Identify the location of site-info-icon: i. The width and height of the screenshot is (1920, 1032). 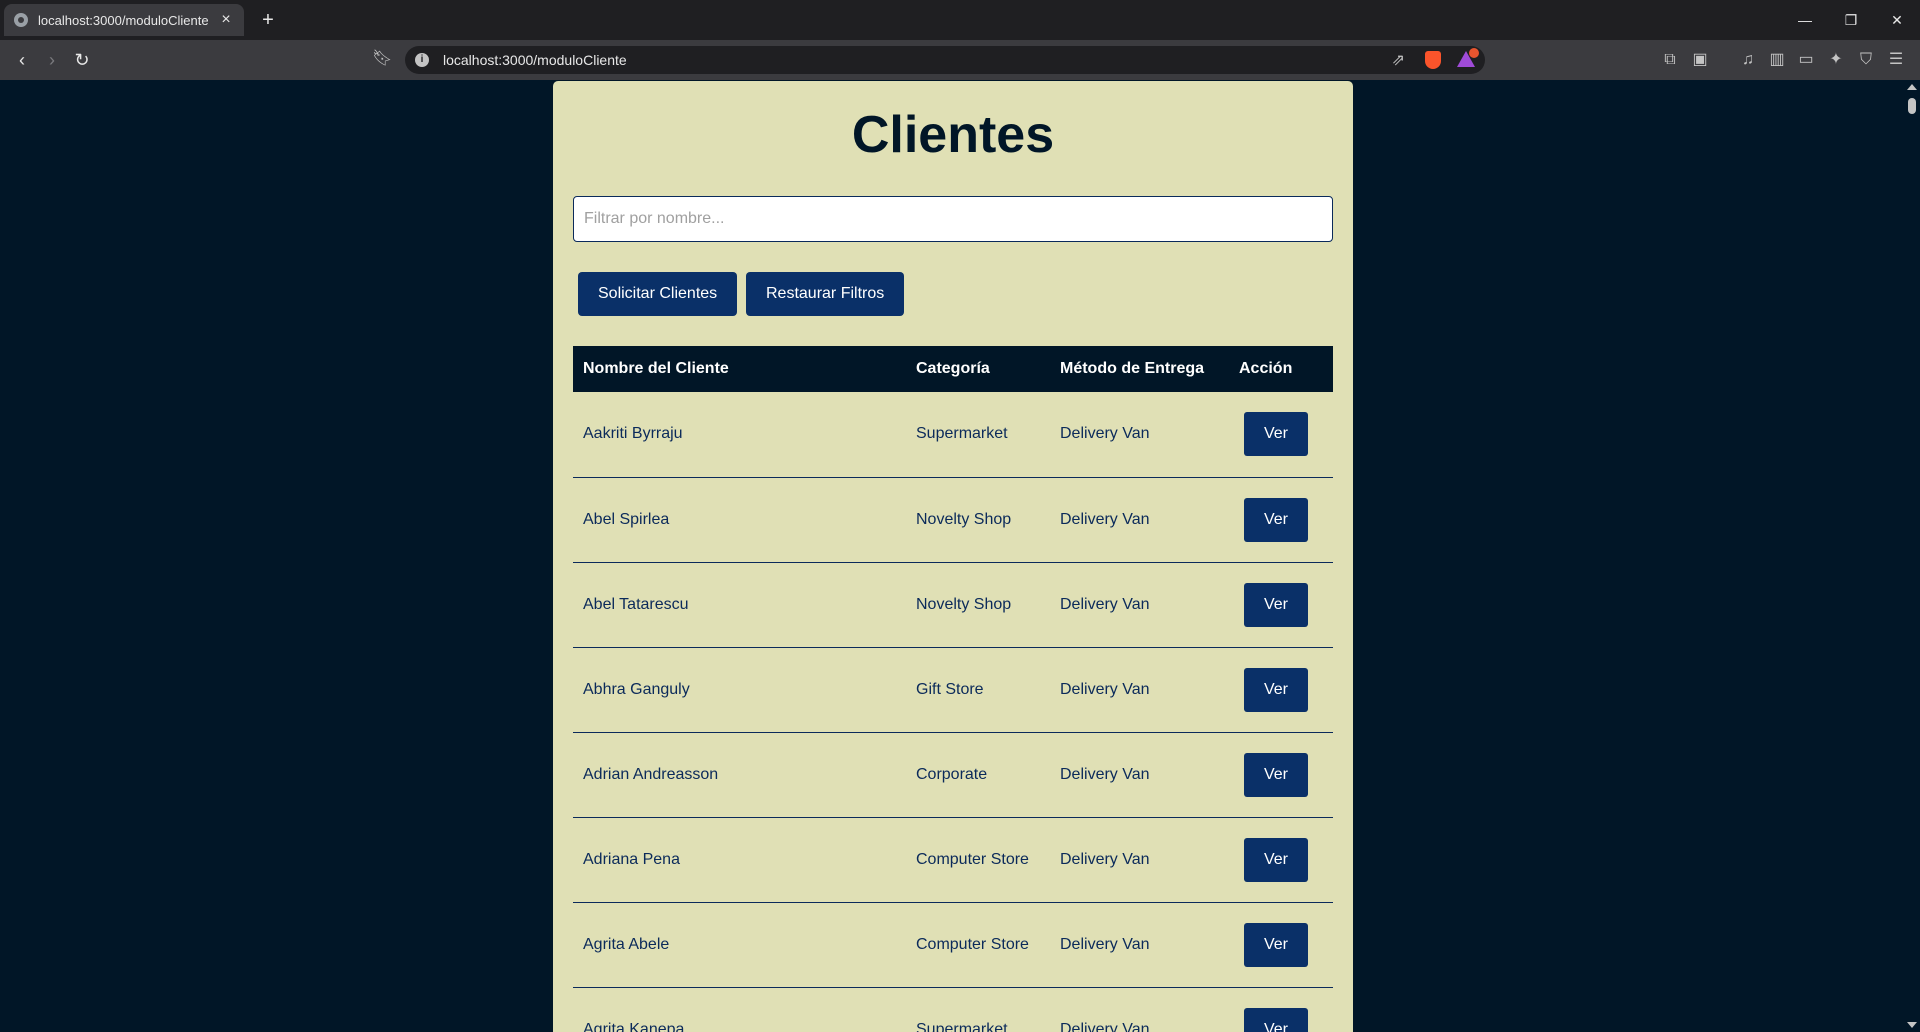
(422, 60).